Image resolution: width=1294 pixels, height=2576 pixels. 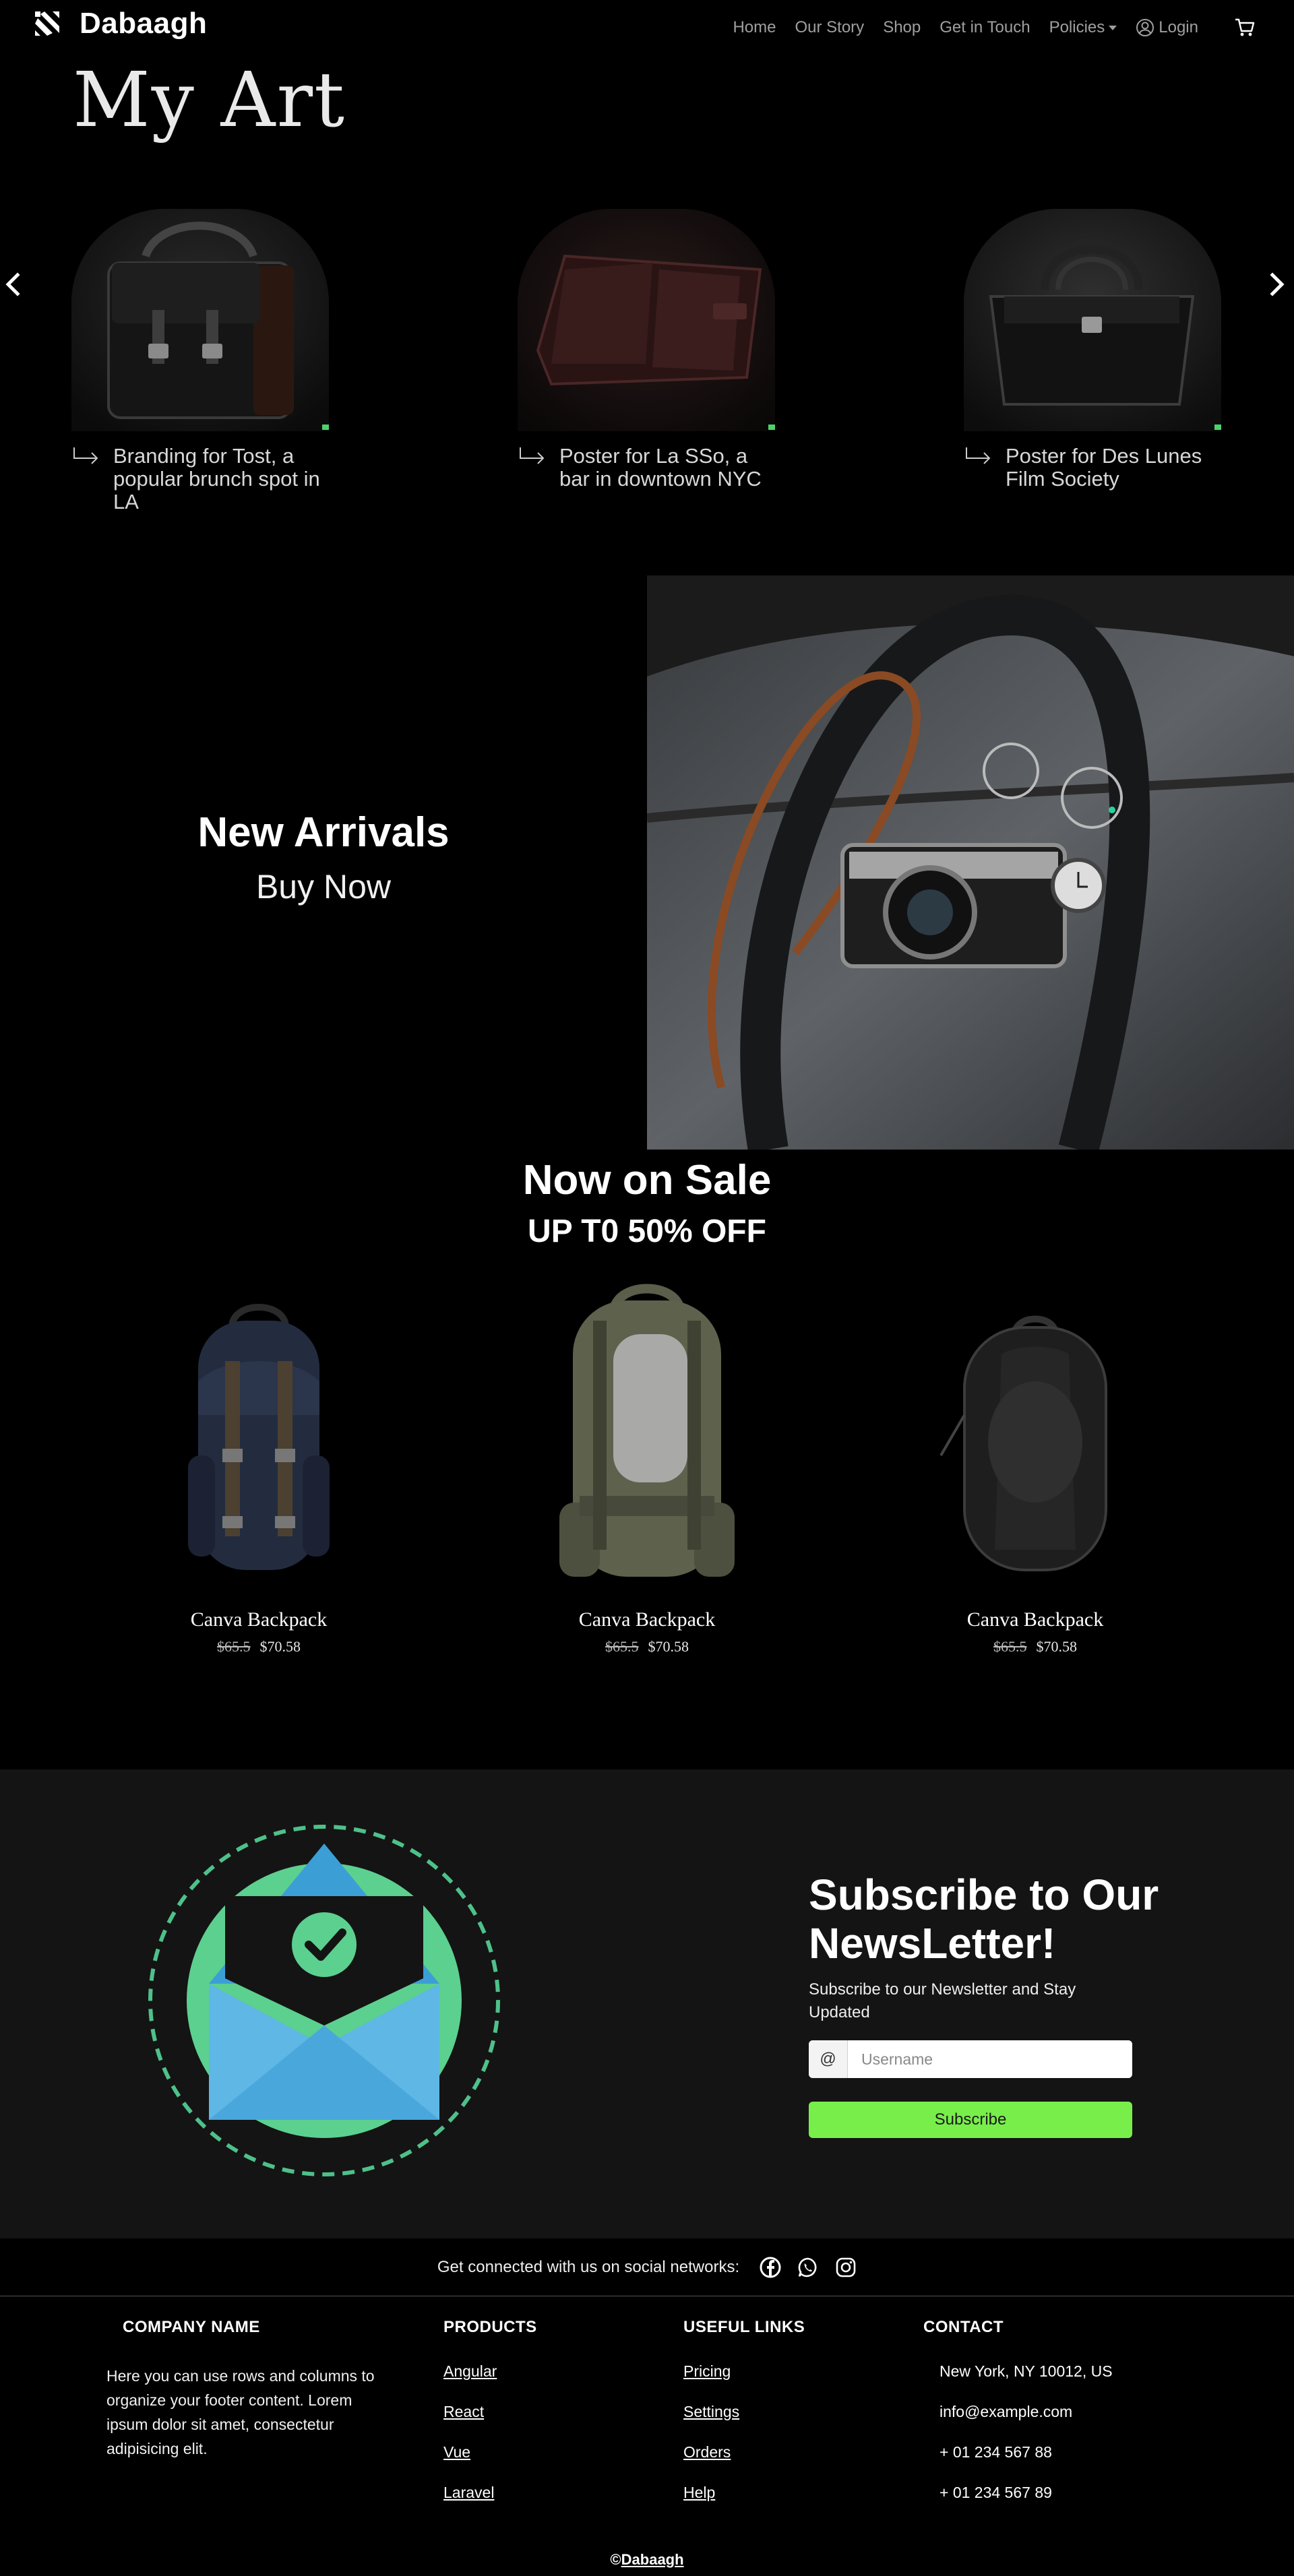 What do you see at coordinates (770, 2267) in the screenshot?
I see `facebook-icon` at bounding box center [770, 2267].